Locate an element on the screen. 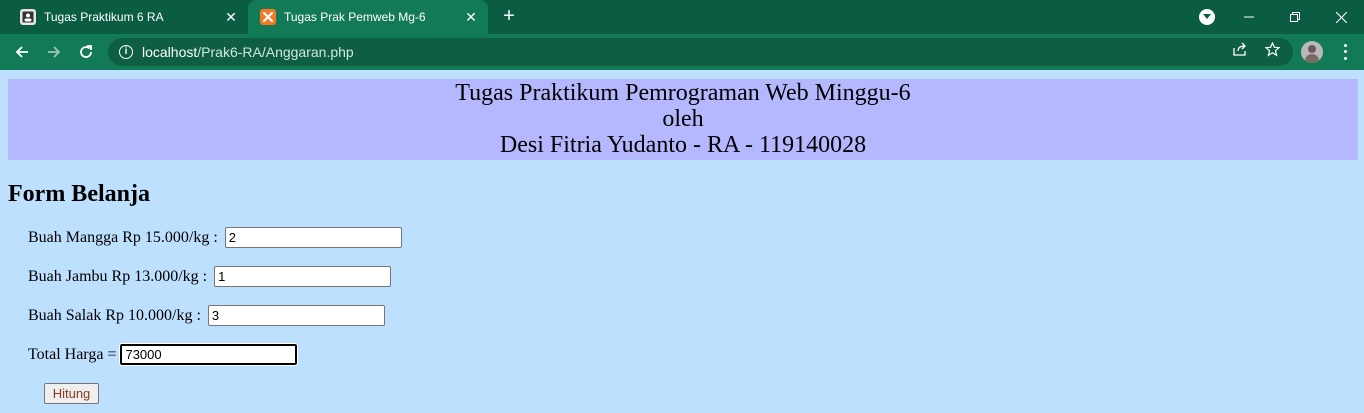  browser-toolbar: i localhost /Prak6-RA/Anggaran.php is located at coordinates (682, 52).